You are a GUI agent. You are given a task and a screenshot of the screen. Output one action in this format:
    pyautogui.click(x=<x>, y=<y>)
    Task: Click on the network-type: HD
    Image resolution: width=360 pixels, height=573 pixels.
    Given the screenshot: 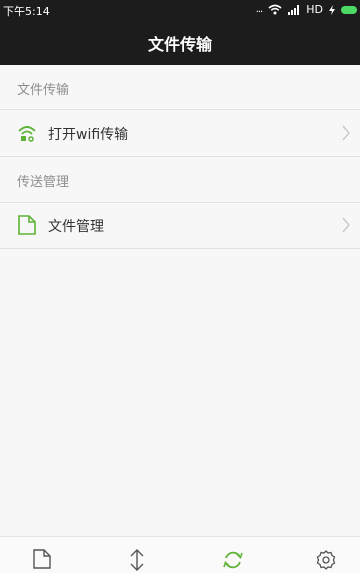 What is the action you would take?
    pyautogui.click(x=314, y=9)
    